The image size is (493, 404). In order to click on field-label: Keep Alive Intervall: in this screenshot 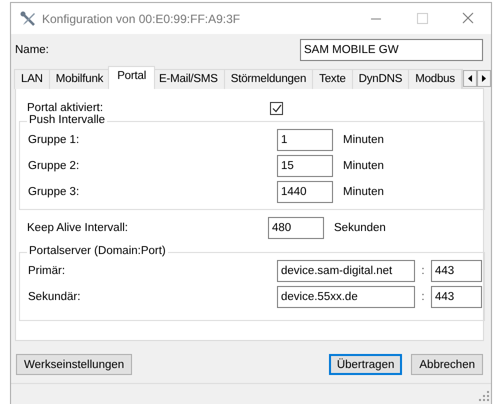, I will do `click(78, 228)`.